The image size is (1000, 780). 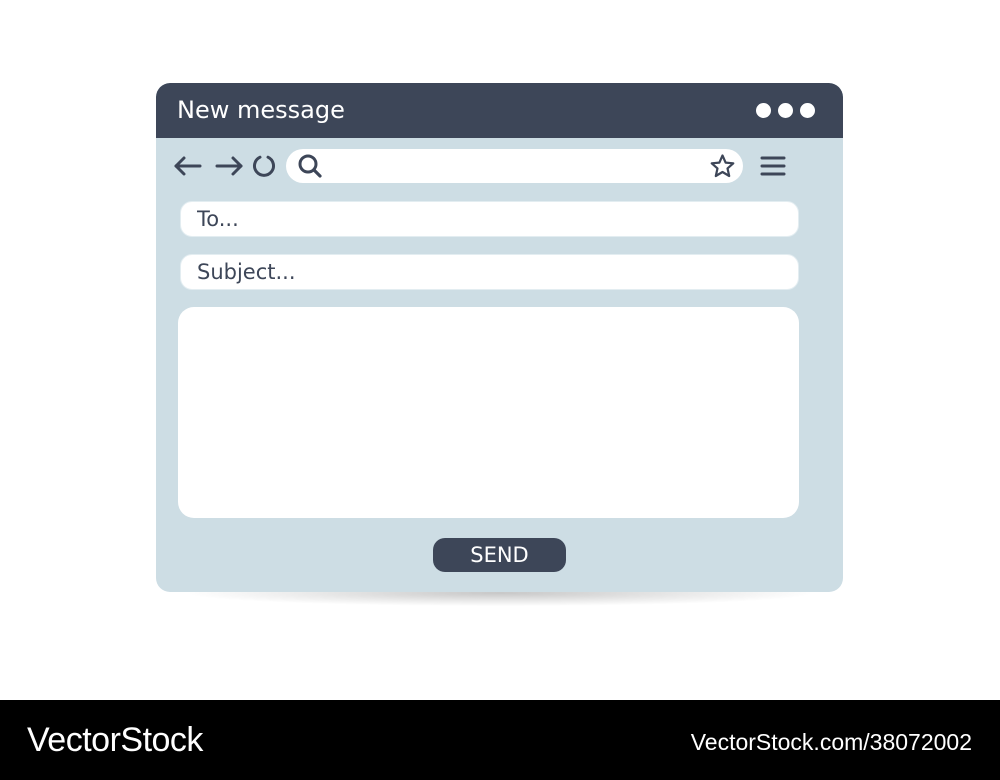 What do you see at coordinates (517, 167) in the screenshot?
I see `url-input` at bounding box center [517, 167].